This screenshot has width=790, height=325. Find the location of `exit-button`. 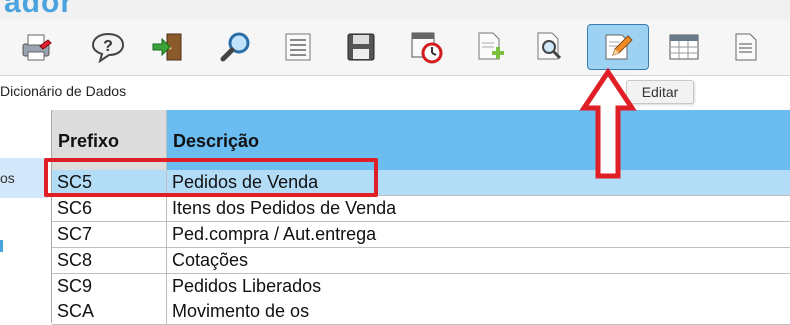

exit-button is located at coordinates (168, 47).